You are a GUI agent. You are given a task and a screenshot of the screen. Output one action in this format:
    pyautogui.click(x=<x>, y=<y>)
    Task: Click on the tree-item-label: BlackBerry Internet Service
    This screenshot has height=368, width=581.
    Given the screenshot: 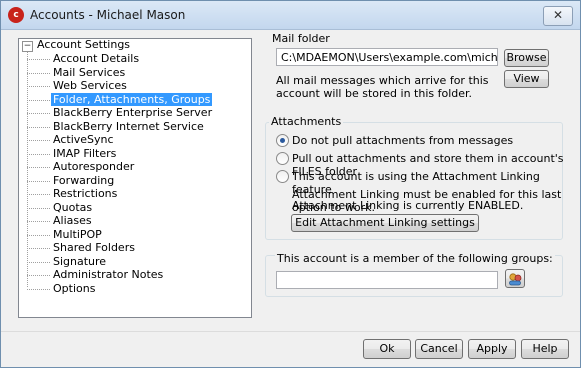 What is the action you would take?
    pyautogui.click(x=128, y=126)
    